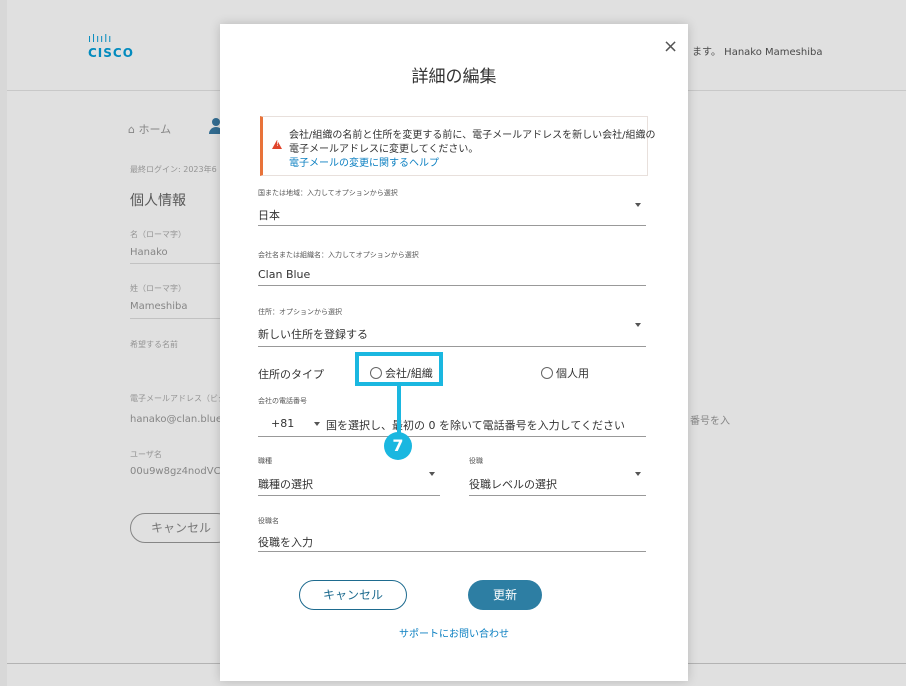 This screenshot has height=686, width=906. Describe the element at coordinates (452, 551) in the screenshot. I see `job-title-underline` at that location.